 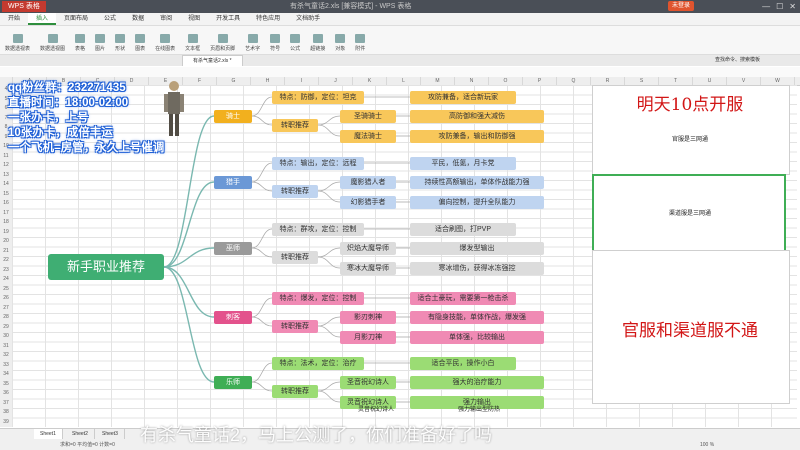 What do you see at coordinates (318, 363) in the screenshot?
I see `trait-node: 特点：法术，定位：治疗` at bounding box center [318, 363].